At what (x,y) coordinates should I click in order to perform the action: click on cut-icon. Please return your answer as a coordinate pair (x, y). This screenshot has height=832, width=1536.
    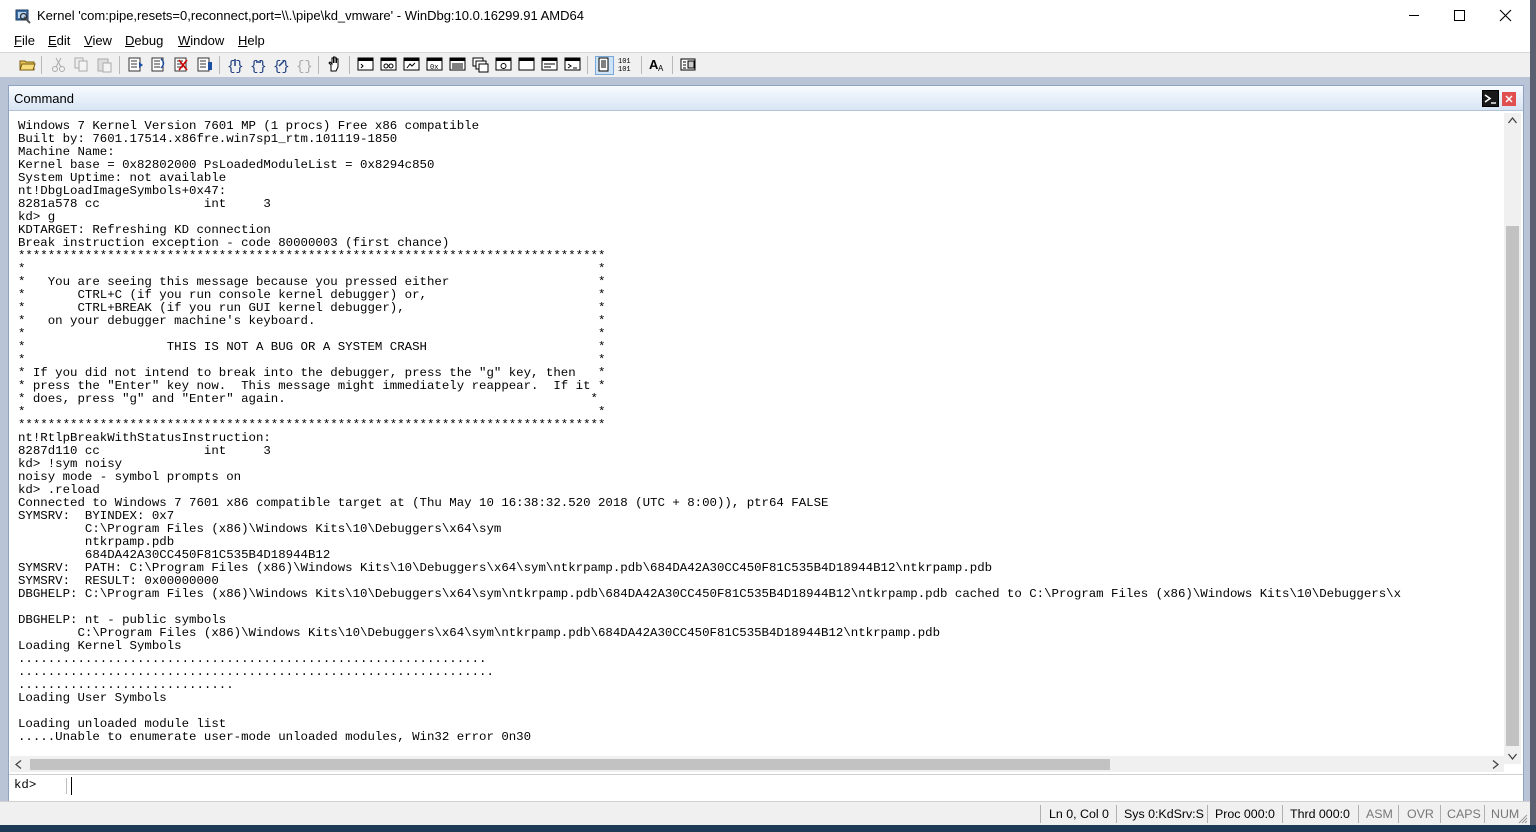
    Looking at the image, I should click on (58, 64).